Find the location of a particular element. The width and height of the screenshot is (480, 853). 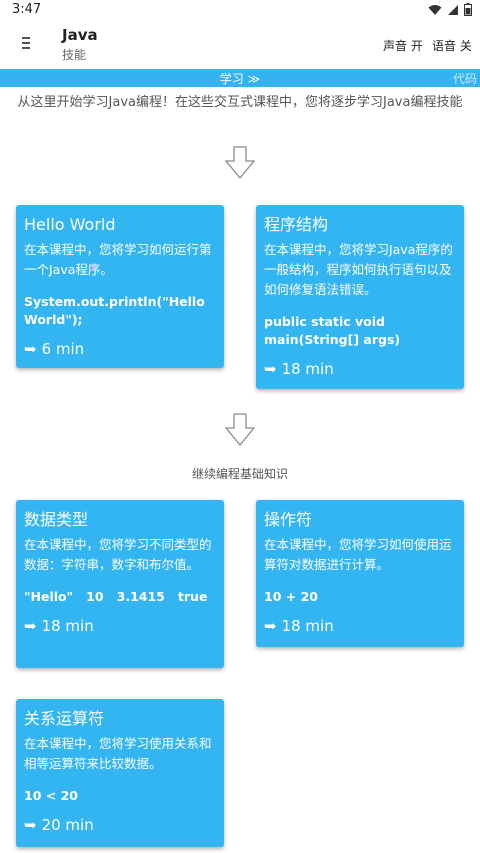

app-bar: Java 技能 声音 开 语音 关 is located at coordinates (240, 44).